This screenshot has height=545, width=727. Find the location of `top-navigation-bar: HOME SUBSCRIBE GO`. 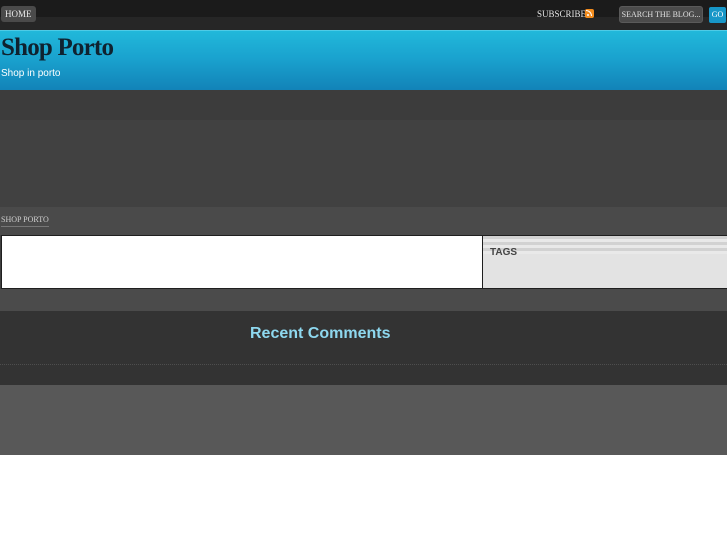

top-navigation-bar: HOME SUBSCRIBE GO is located at coordinates (363, 15).